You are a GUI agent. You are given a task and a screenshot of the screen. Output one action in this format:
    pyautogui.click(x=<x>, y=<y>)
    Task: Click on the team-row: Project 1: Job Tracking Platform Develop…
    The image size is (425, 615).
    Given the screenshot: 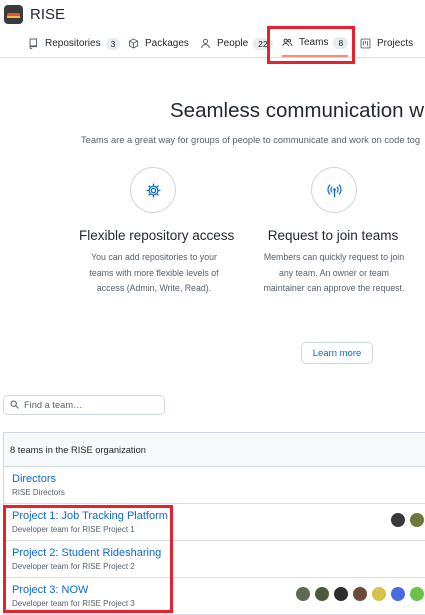 What is the action you would take?
    pyautogui.click(x=214, y=522)
    